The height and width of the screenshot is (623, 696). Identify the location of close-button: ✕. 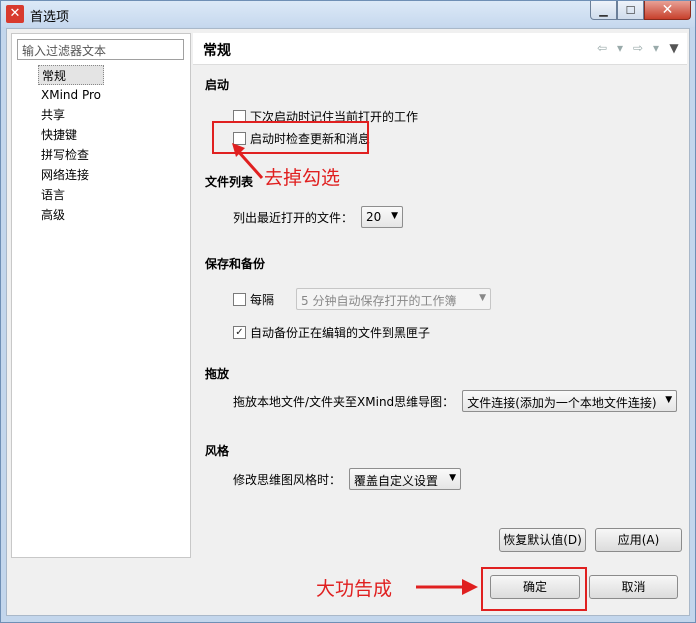
(667, 10).